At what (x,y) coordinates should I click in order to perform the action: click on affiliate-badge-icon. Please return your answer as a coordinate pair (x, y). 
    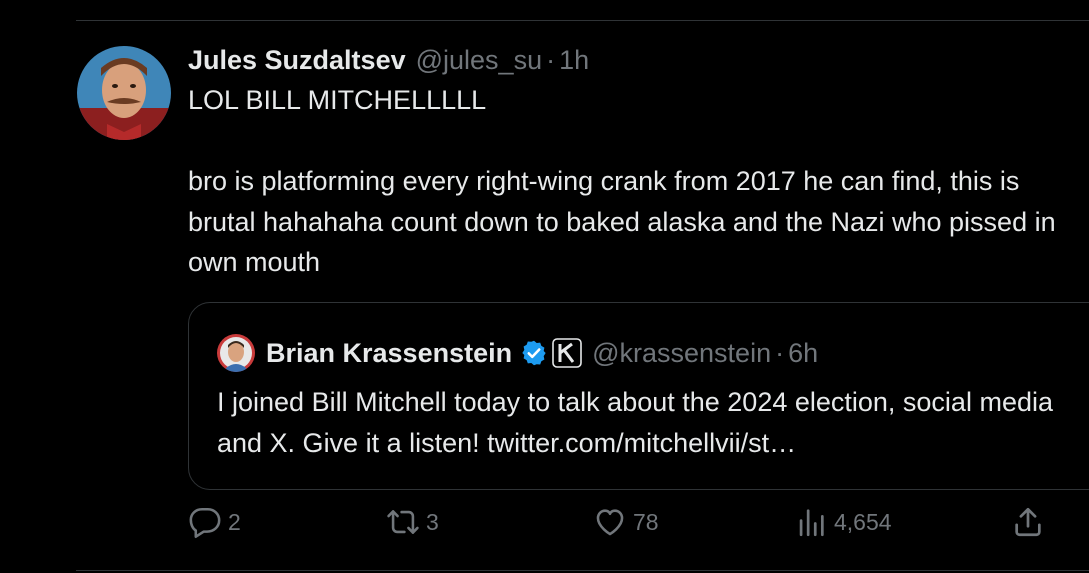
    Looking at the image, I should click on (567, 353).